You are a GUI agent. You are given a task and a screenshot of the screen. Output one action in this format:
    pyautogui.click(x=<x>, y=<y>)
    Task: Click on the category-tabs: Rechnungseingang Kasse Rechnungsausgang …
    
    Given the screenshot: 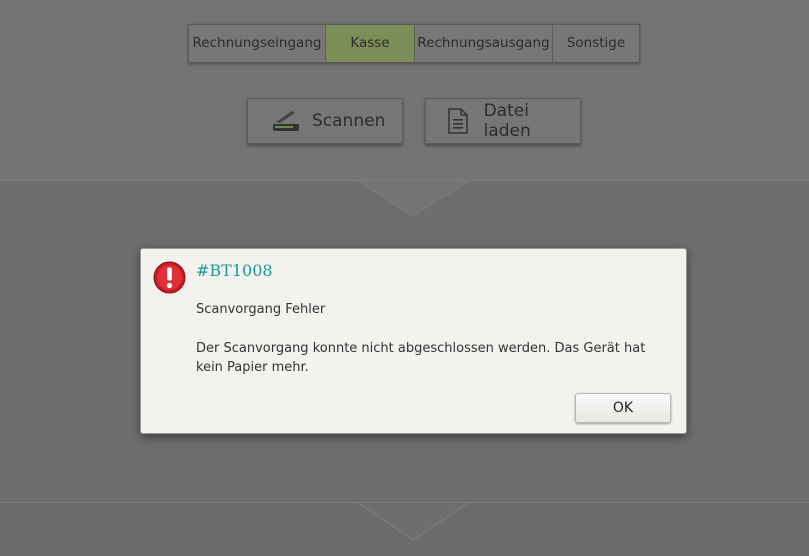 What is the action you would take?
    pyautogui.click(x=414, y=43)
    